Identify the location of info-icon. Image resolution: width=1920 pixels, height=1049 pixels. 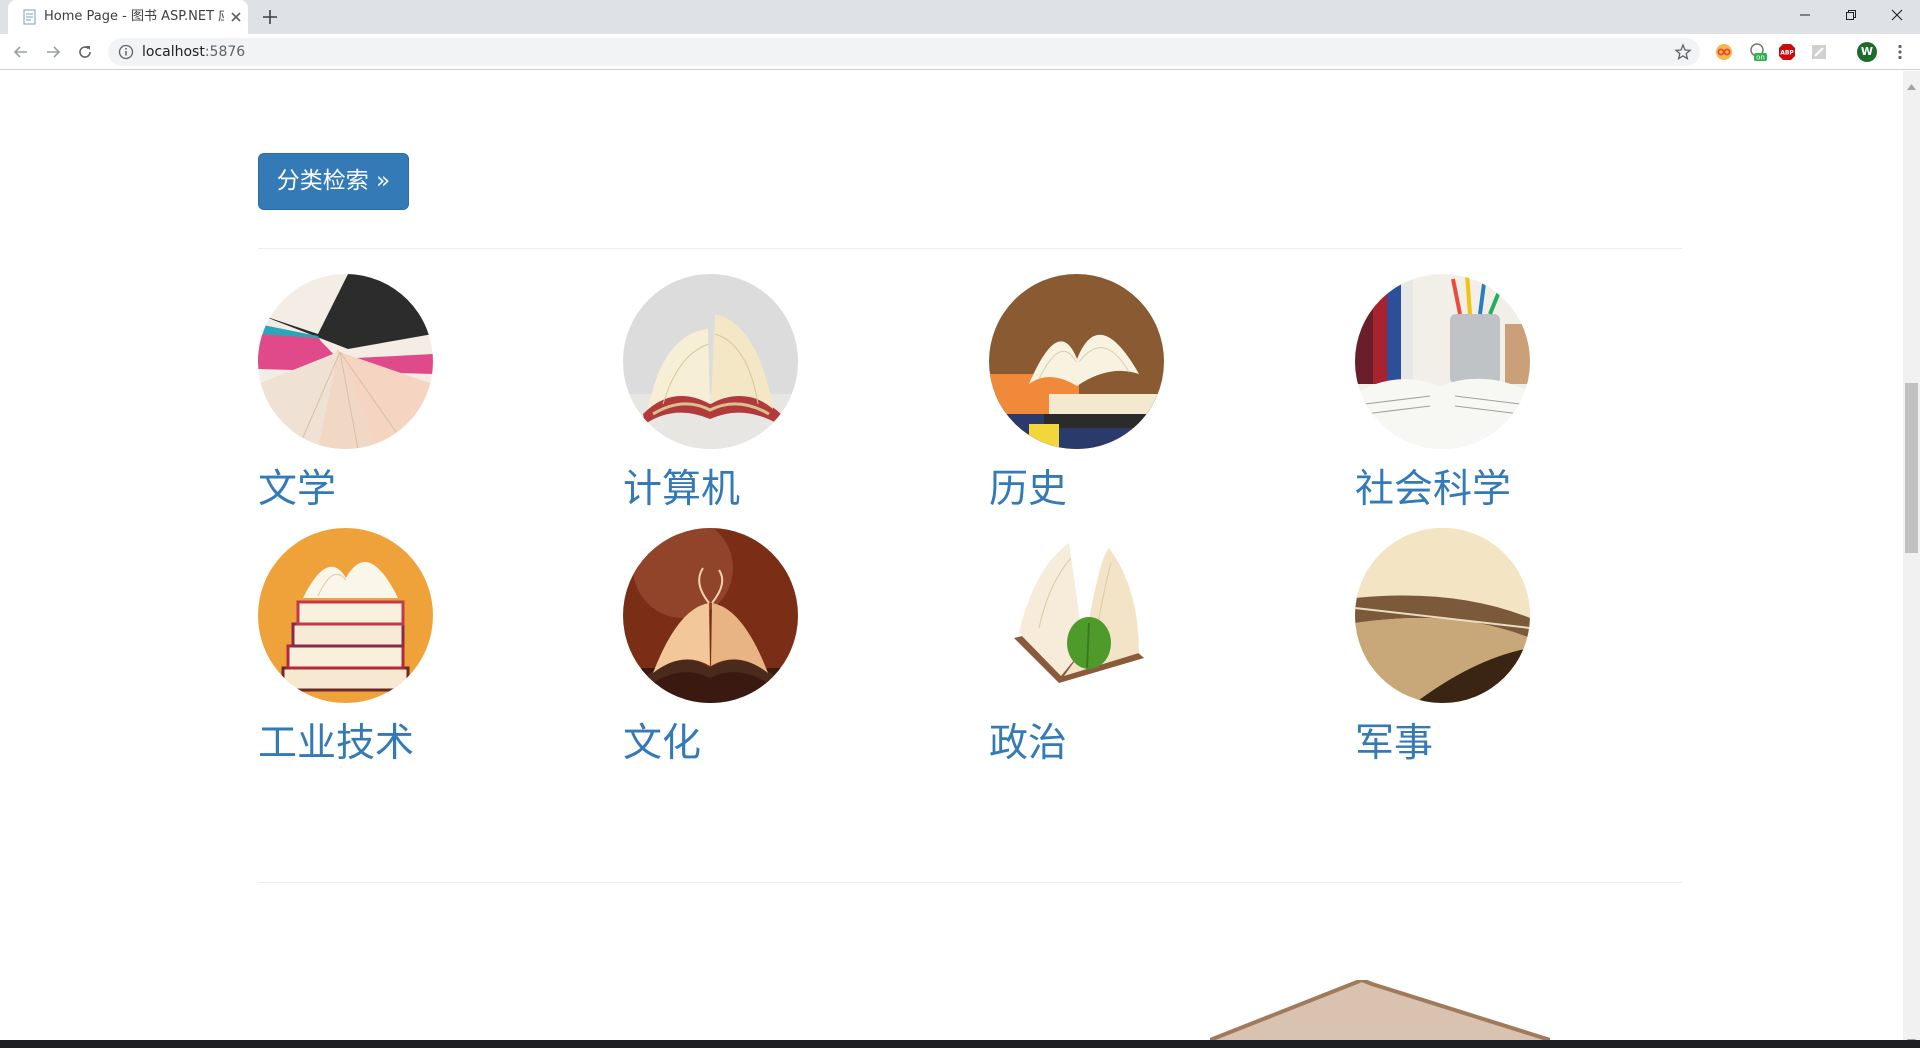
(126, 52).